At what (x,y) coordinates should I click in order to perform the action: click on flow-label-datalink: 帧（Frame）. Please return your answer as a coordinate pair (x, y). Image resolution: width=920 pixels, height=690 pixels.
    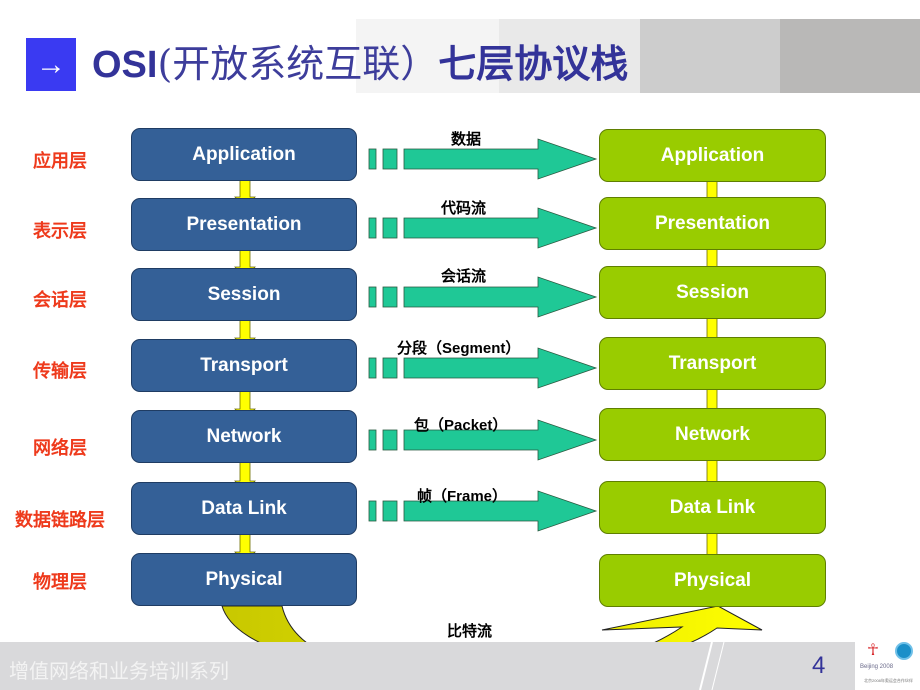
    Looking at the image, I should click on (462, 496).